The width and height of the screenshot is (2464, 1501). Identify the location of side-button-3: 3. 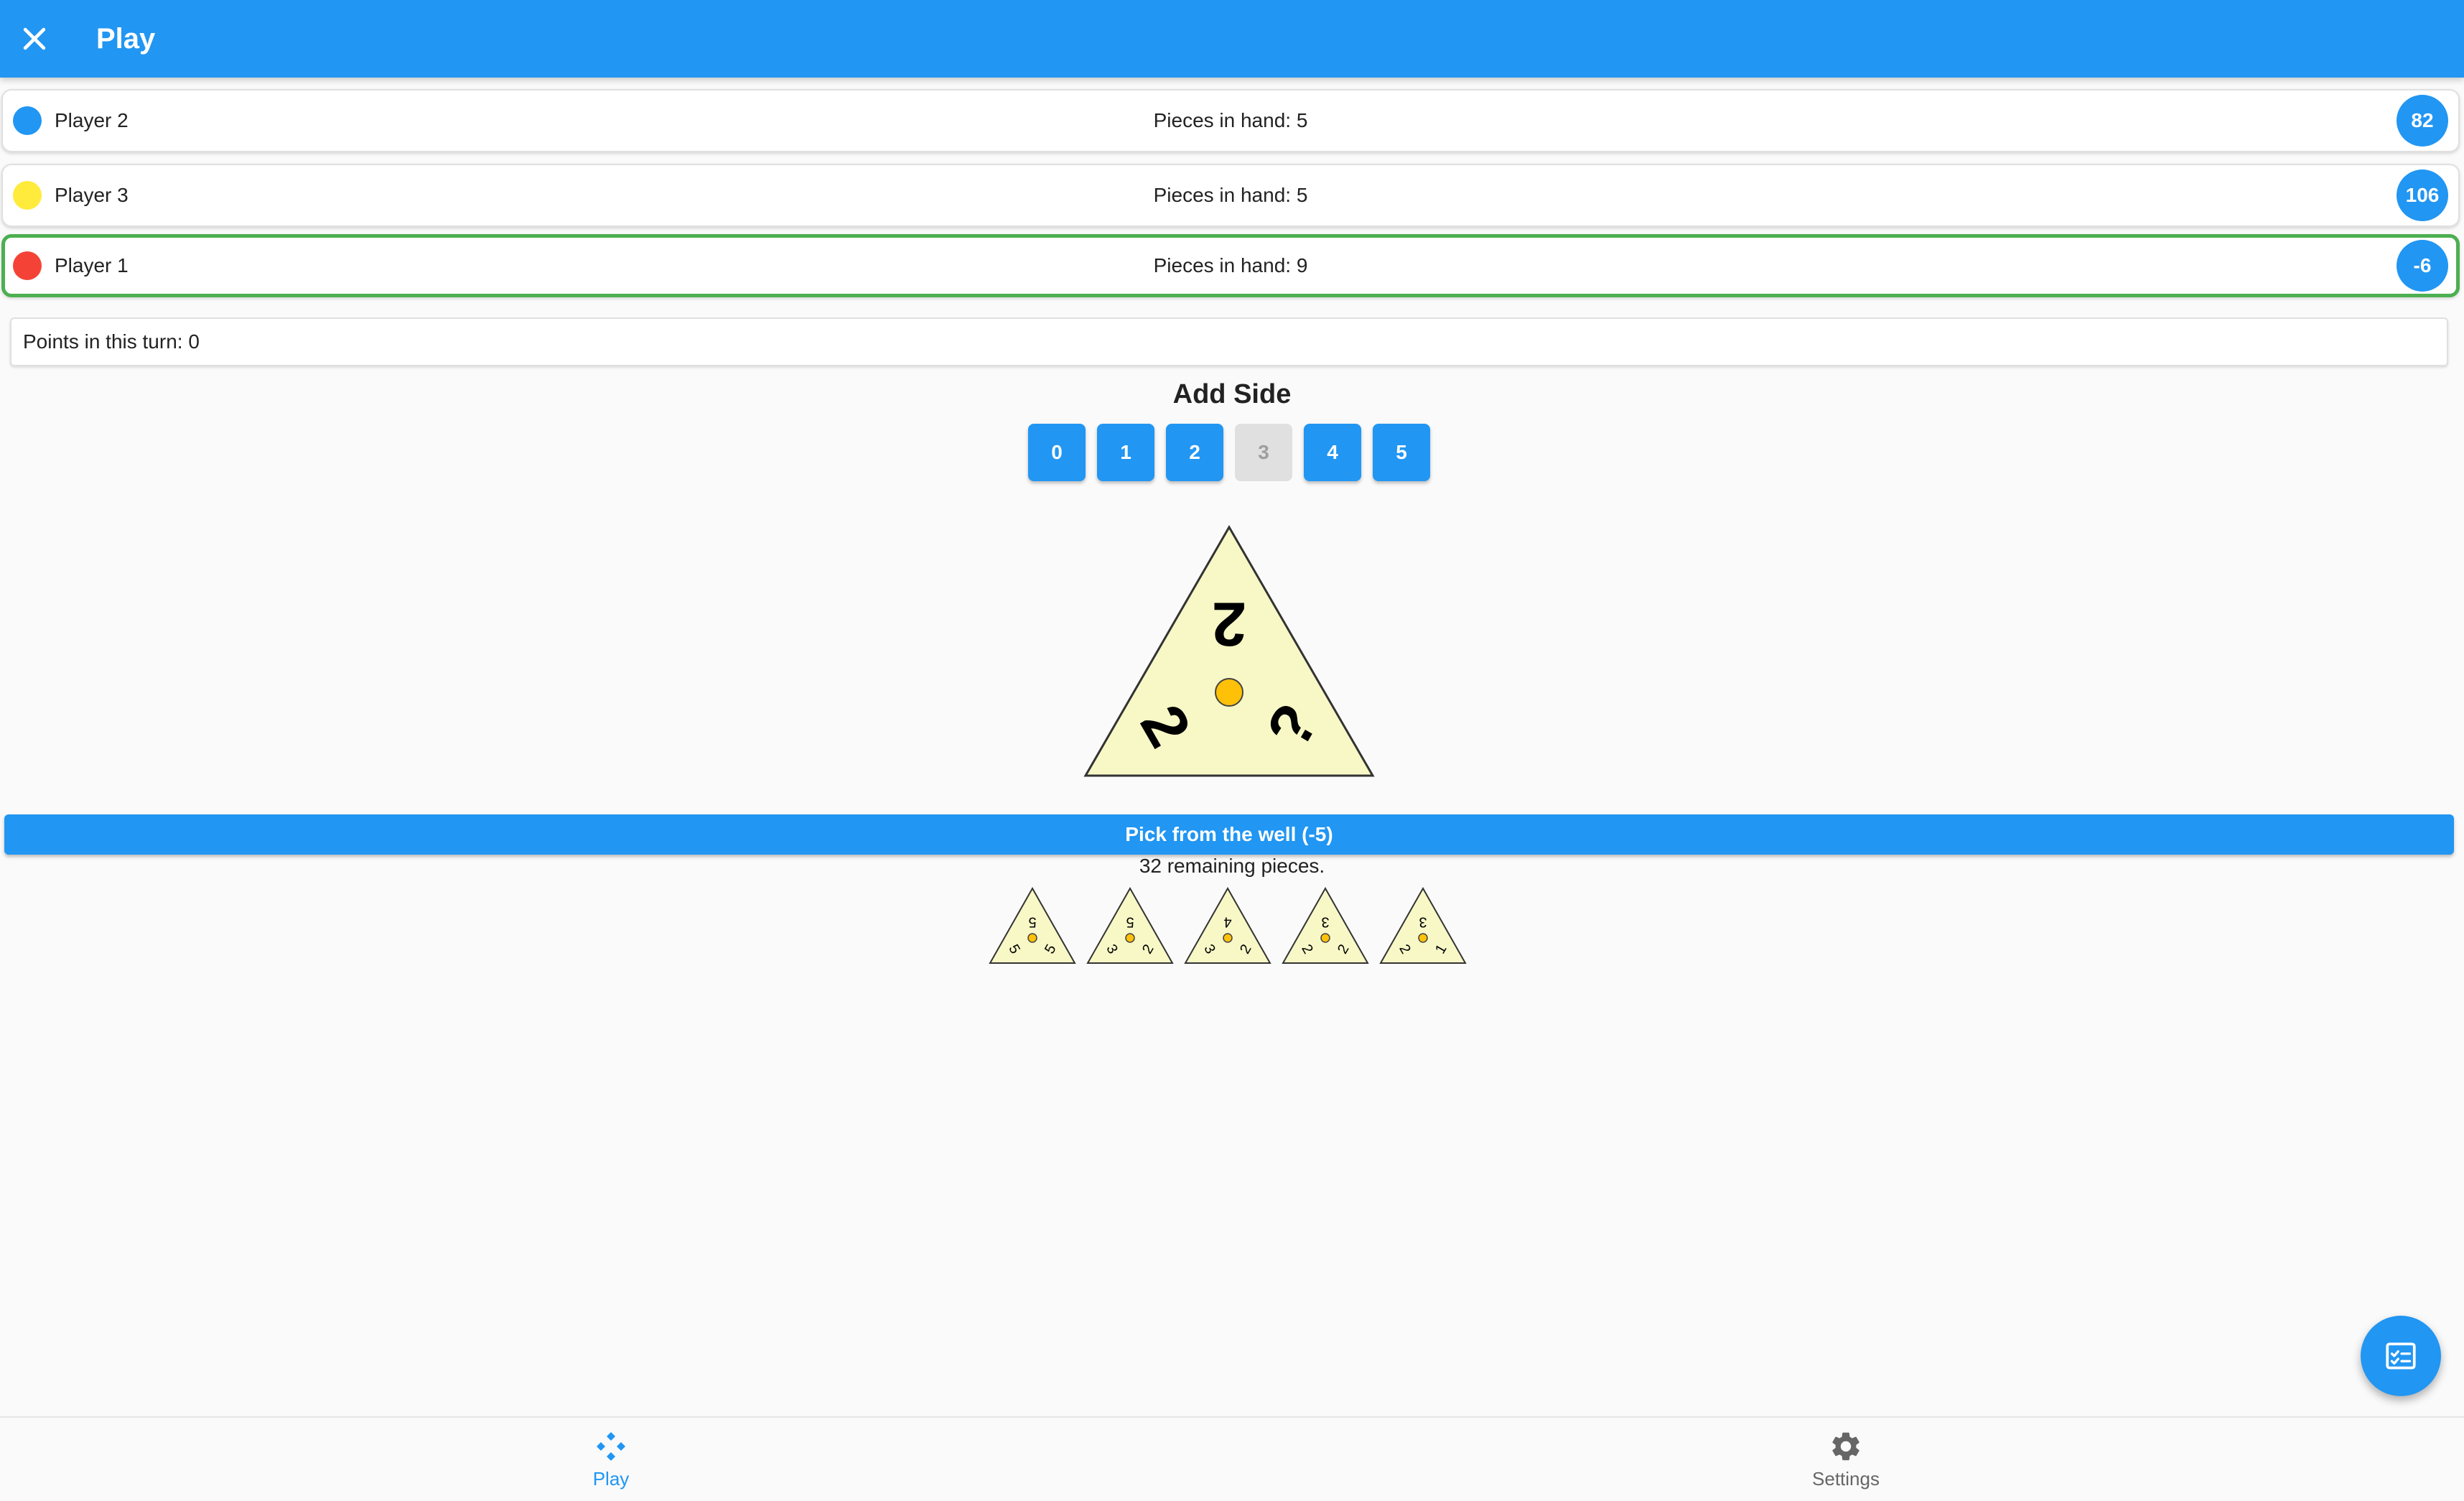
(1263, 452).